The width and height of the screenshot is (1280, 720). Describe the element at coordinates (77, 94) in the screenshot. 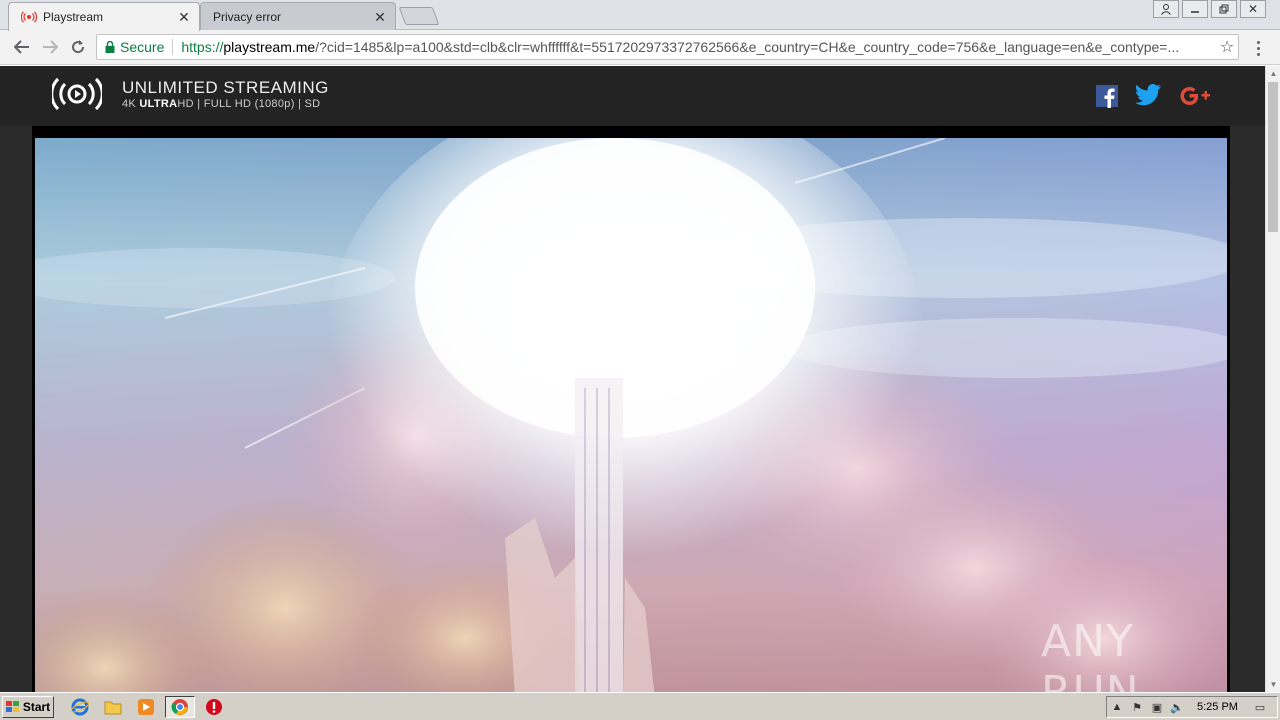

I see `broadcast-logo-icon` at that location.